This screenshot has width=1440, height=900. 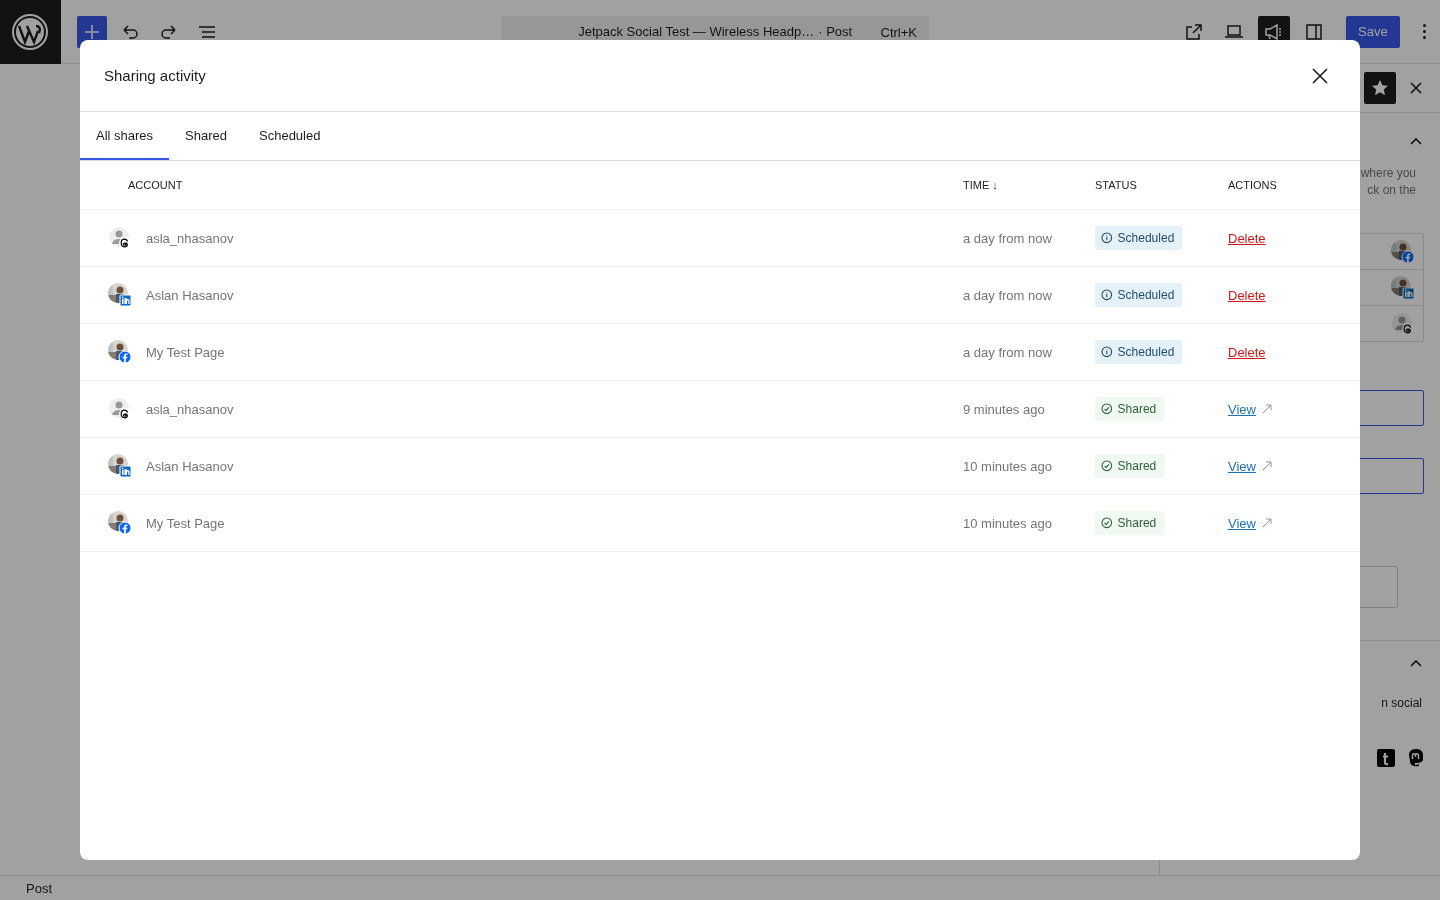 What do you see at coordinates (1373, 31) in the screenshot?
I see `save-button: Save` at bounding box center [1373, 31].